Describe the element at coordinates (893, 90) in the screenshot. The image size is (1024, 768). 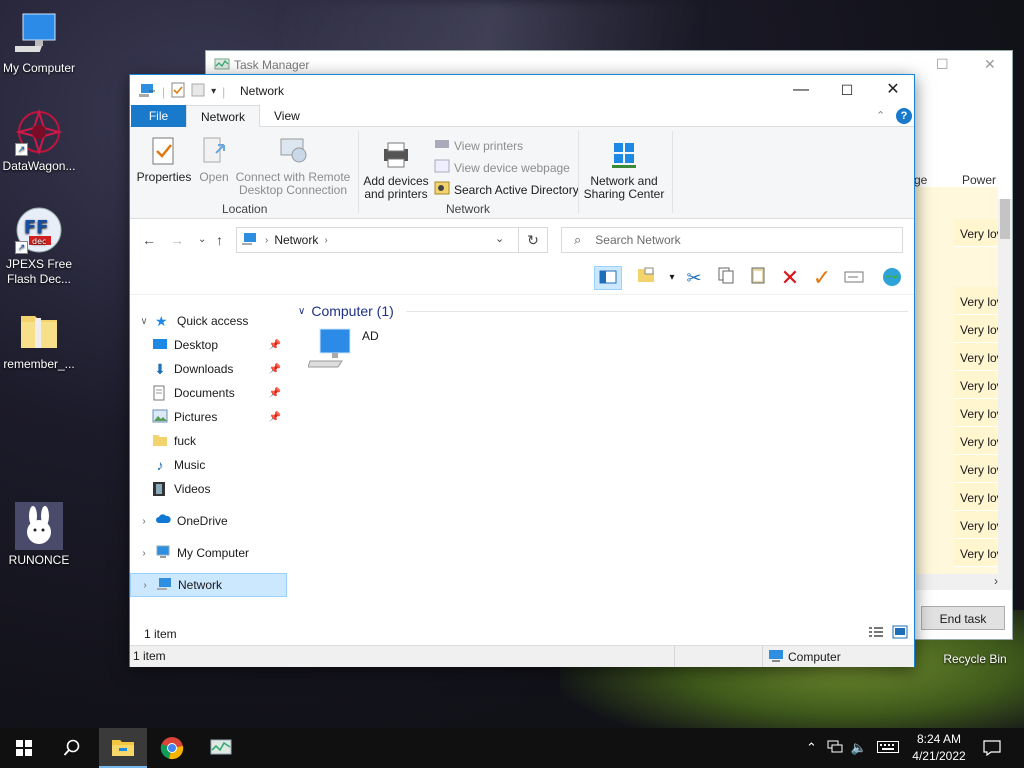
I see `close-button: ✕` at that location.